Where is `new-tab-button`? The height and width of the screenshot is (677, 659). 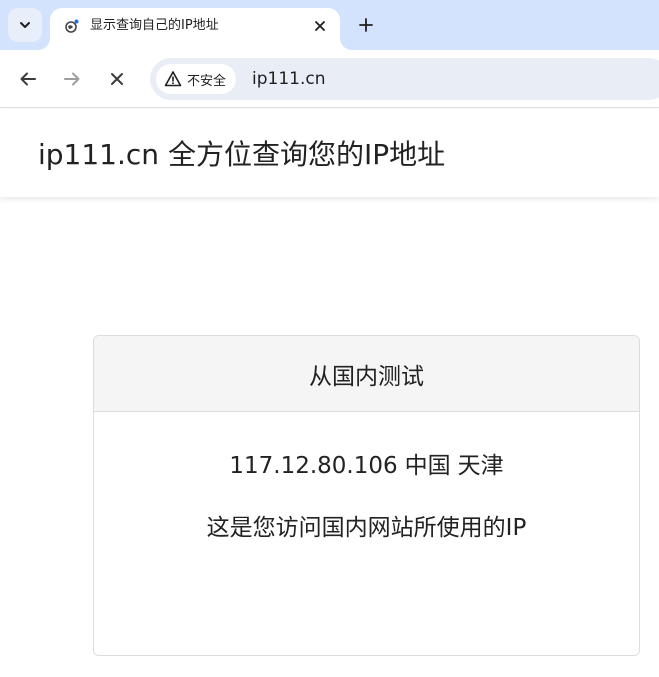 new-tab-button is located at coordinates (366, 25).